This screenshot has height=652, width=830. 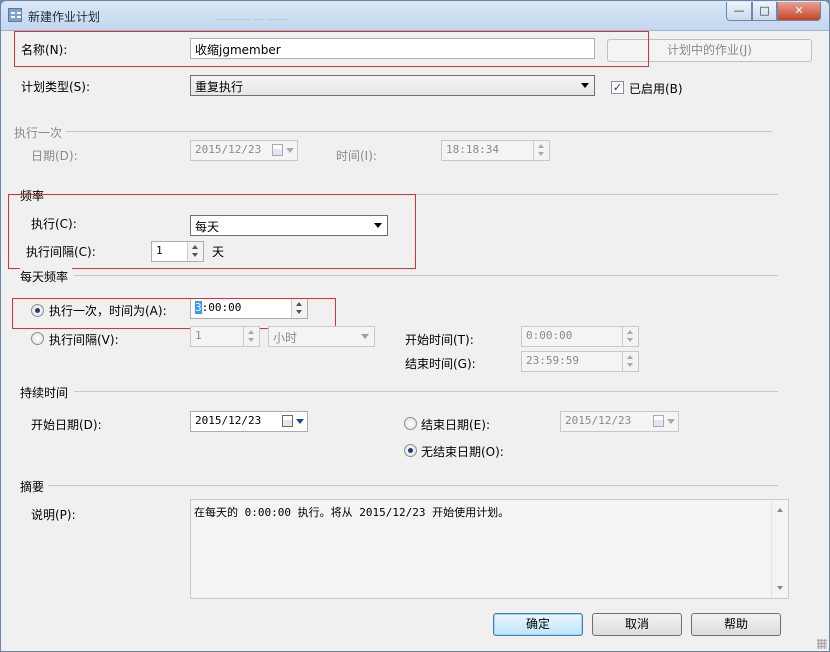 What do you see at coordinates (736, 624) in the screenshot?
I see `help-button: 帮助` at bounding box center [736, 624].